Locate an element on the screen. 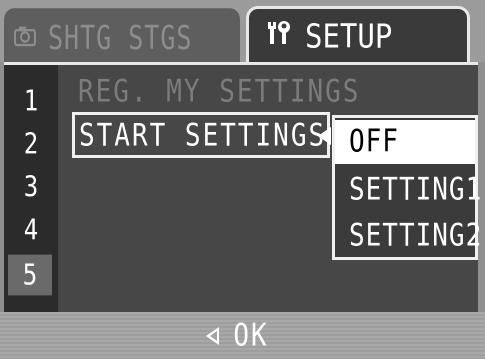  tab-shooting-settings-label: SHTG STGS is located at coordinates (120, 37).